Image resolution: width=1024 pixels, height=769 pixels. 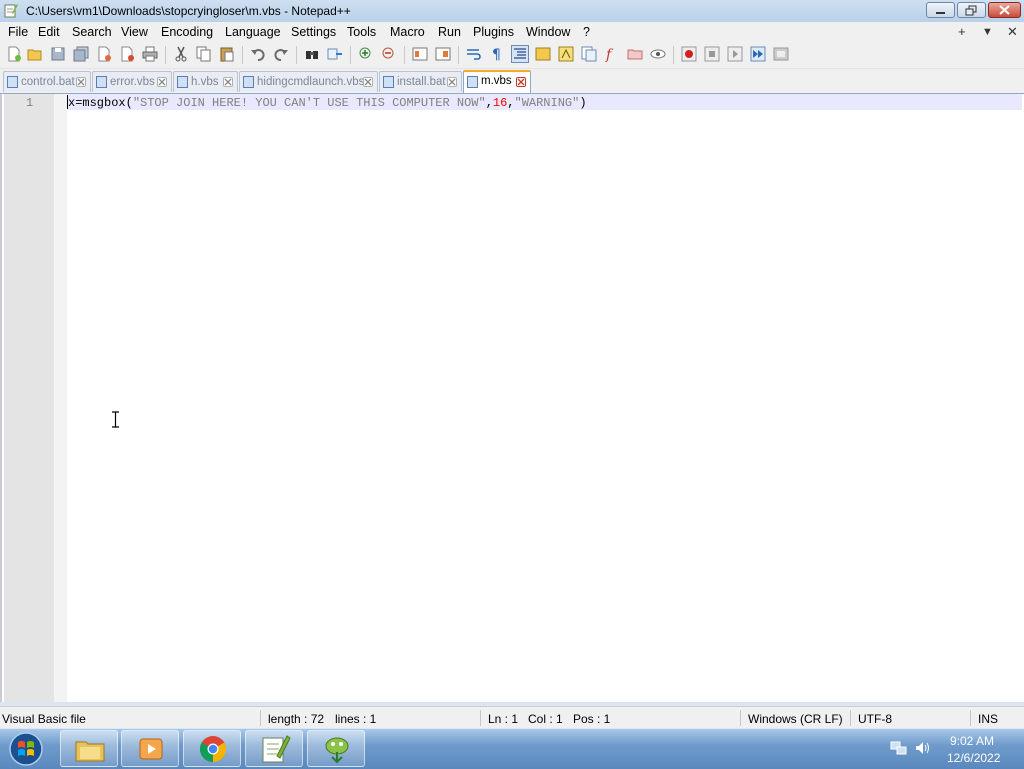 What do you see at coordinates (361, 32) in the screenshot?
I see `menu-tools: Tools` at bounding box center [361, 32].